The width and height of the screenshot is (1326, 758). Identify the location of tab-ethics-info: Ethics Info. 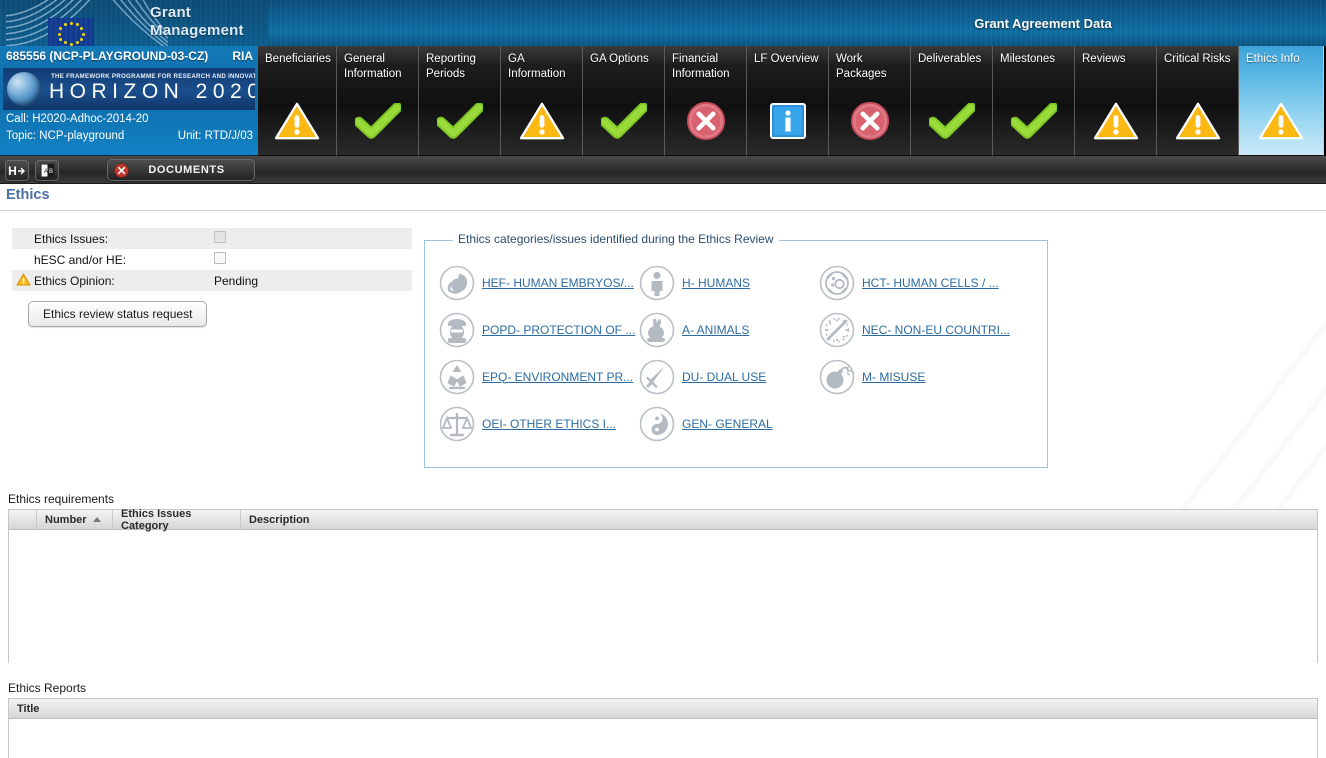
(1281, 101).